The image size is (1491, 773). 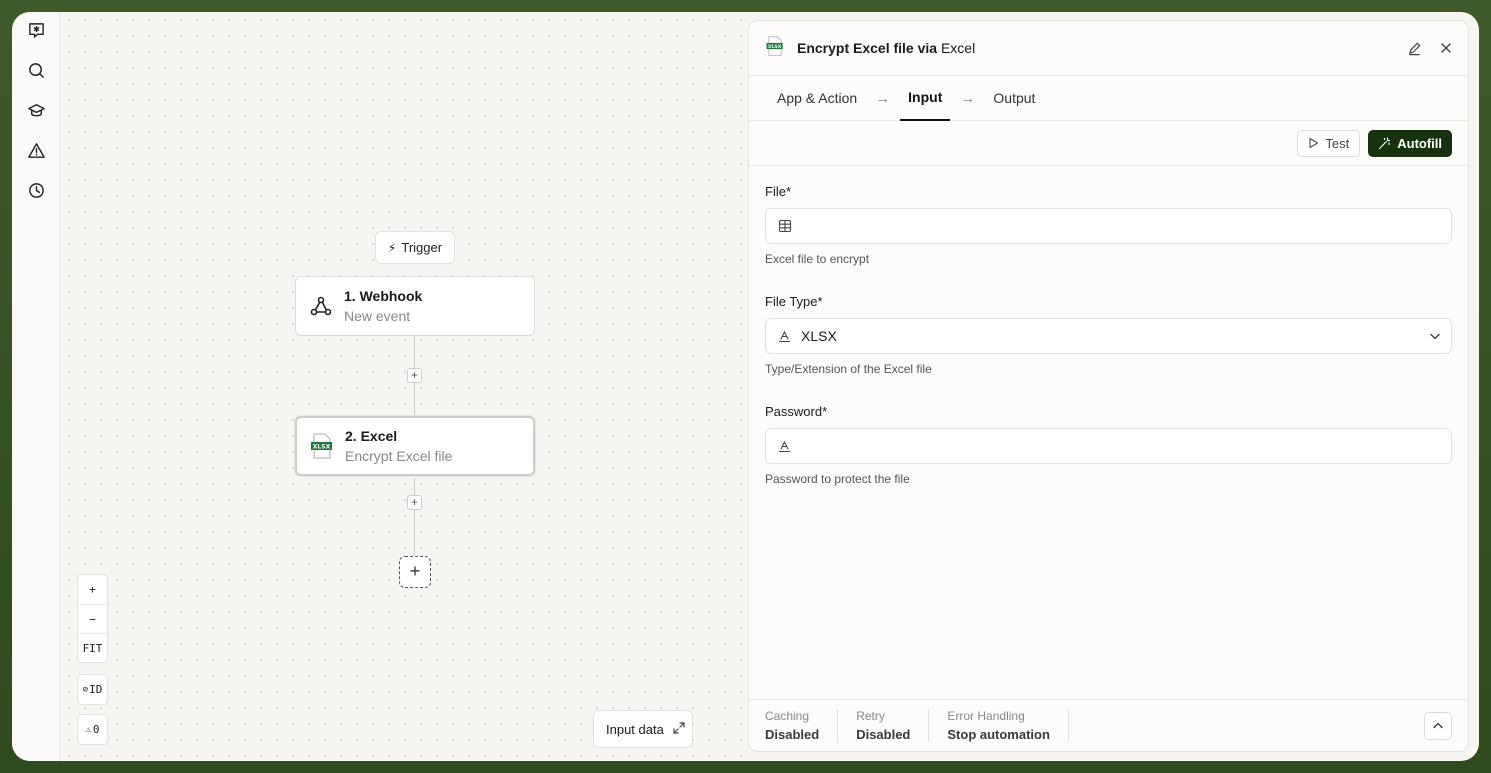 What do you see at coordinates (1108, 143) in the screenshot?
I see `panel-toolbar: Test Autofill` at bounding box center [1108, 143].